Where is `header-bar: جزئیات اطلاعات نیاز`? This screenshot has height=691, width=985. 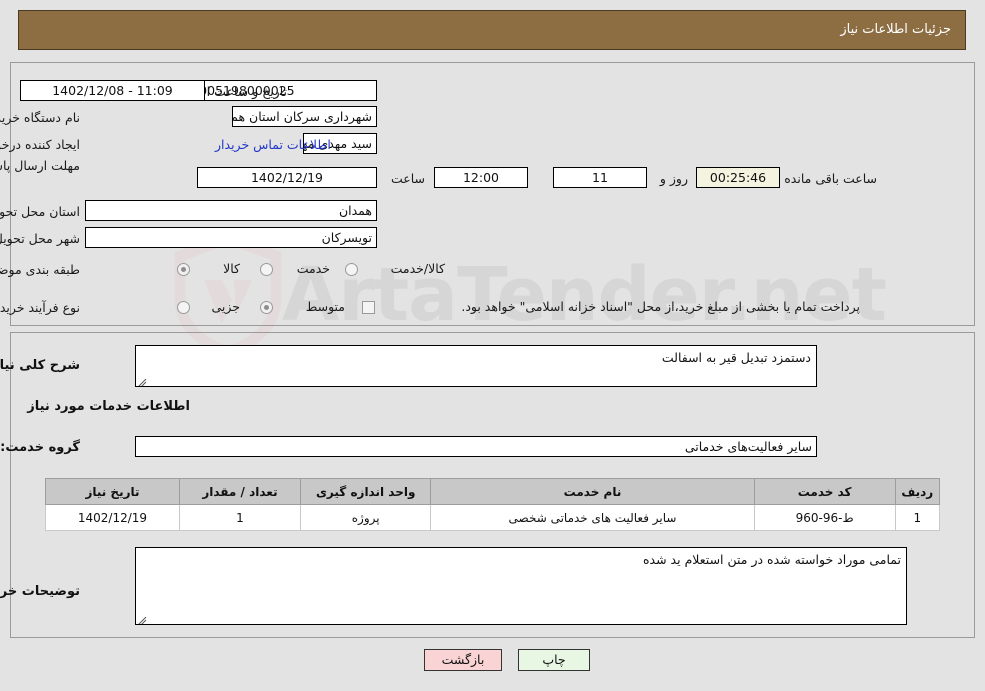
header-bar: جزئیات اطلاعات نیاز is located at coordinates (492, 30).